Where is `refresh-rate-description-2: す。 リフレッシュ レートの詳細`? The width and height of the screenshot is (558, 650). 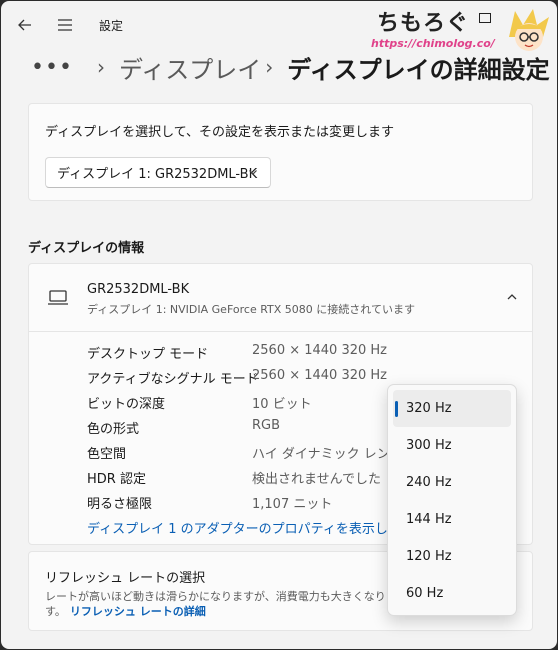
refresh-rate-description-2: す。 リフレッシュ レートの詳細 is located at coordinates (125, 611).